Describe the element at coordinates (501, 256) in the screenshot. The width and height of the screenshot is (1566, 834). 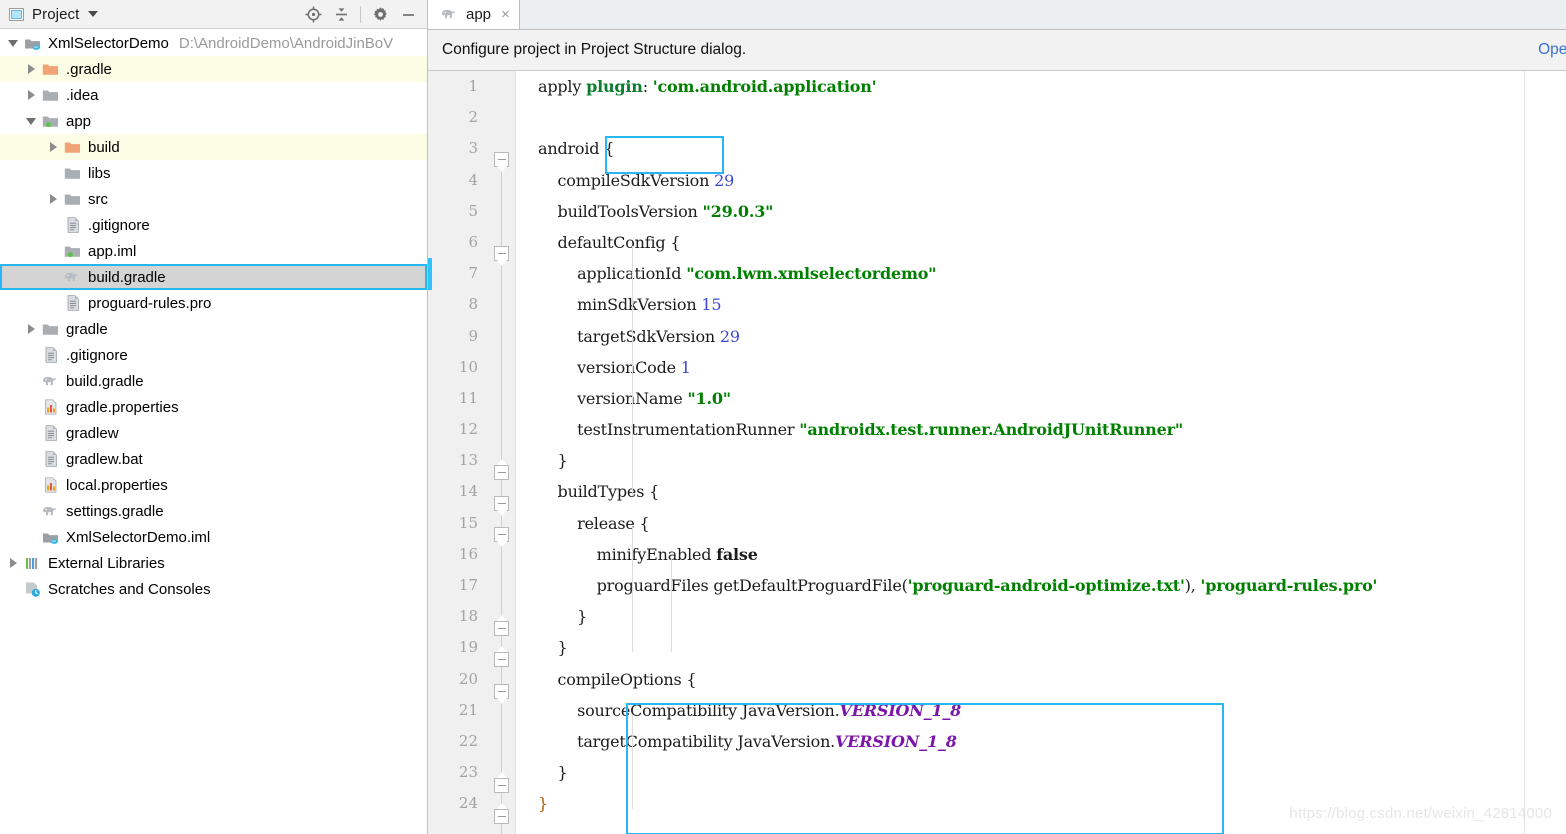
I see `fold-toggle-defaultconfig` at that location.